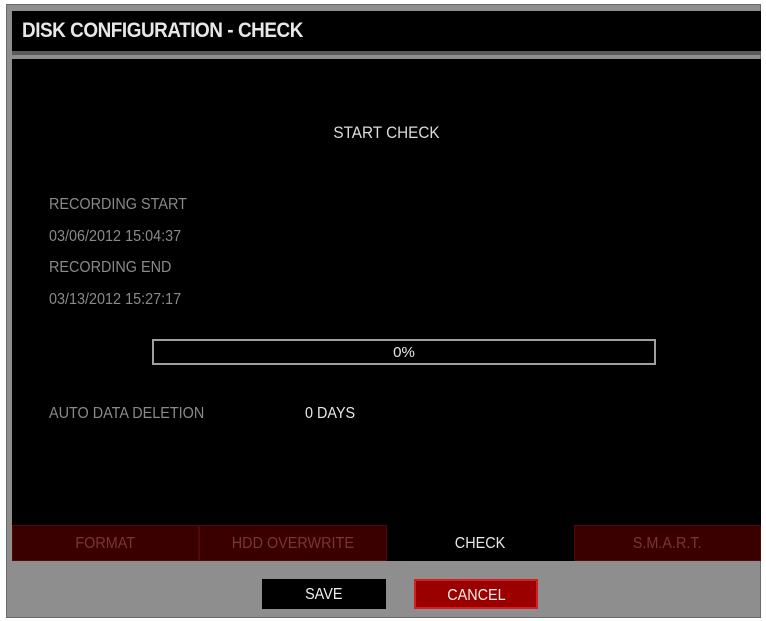 Image resolution: width=766 pixels, height=621 pixels. I want to click on auto-data-deletion-label: AUTO DATA DELETION, so click(127, 413).